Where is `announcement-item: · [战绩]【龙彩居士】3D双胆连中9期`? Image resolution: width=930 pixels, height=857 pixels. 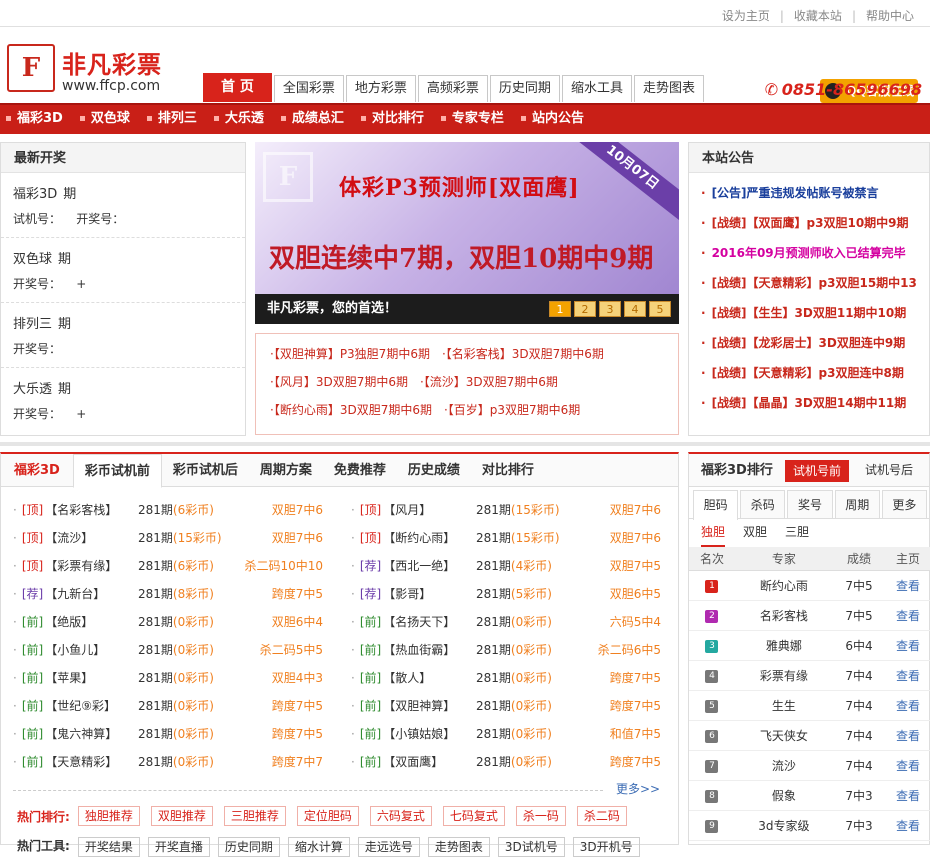 announcement-item: · [战绩]【龙彩居士】3D双胆连中9期 is located at coordinates (815, 346).